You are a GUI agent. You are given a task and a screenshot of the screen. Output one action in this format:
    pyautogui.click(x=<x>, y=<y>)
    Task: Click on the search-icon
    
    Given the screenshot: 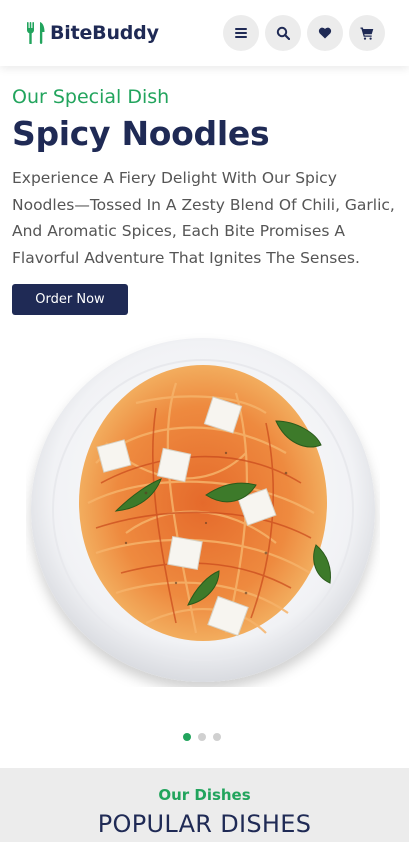 What is the action you would take?
    pyautogui.click(x=283, y=33)
    